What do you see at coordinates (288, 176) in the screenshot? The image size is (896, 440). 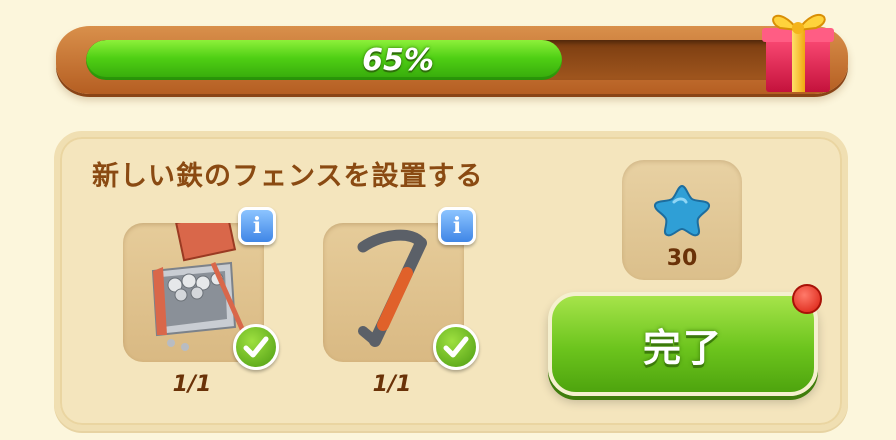 I see `quest-title: 新しい鉄のフェンスを設置する` at bounding box center [288, 176].